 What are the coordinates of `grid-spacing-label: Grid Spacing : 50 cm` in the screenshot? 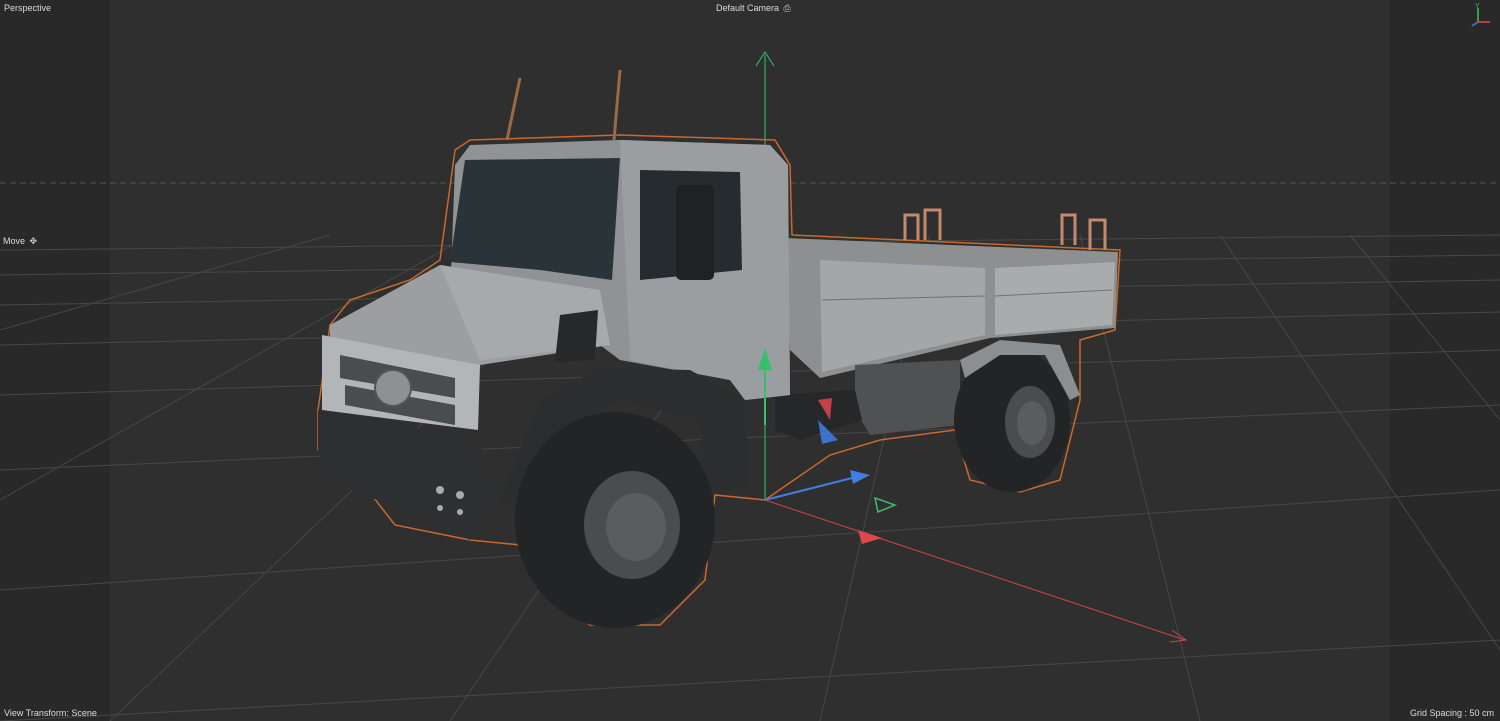 It's located at (1451, 713).